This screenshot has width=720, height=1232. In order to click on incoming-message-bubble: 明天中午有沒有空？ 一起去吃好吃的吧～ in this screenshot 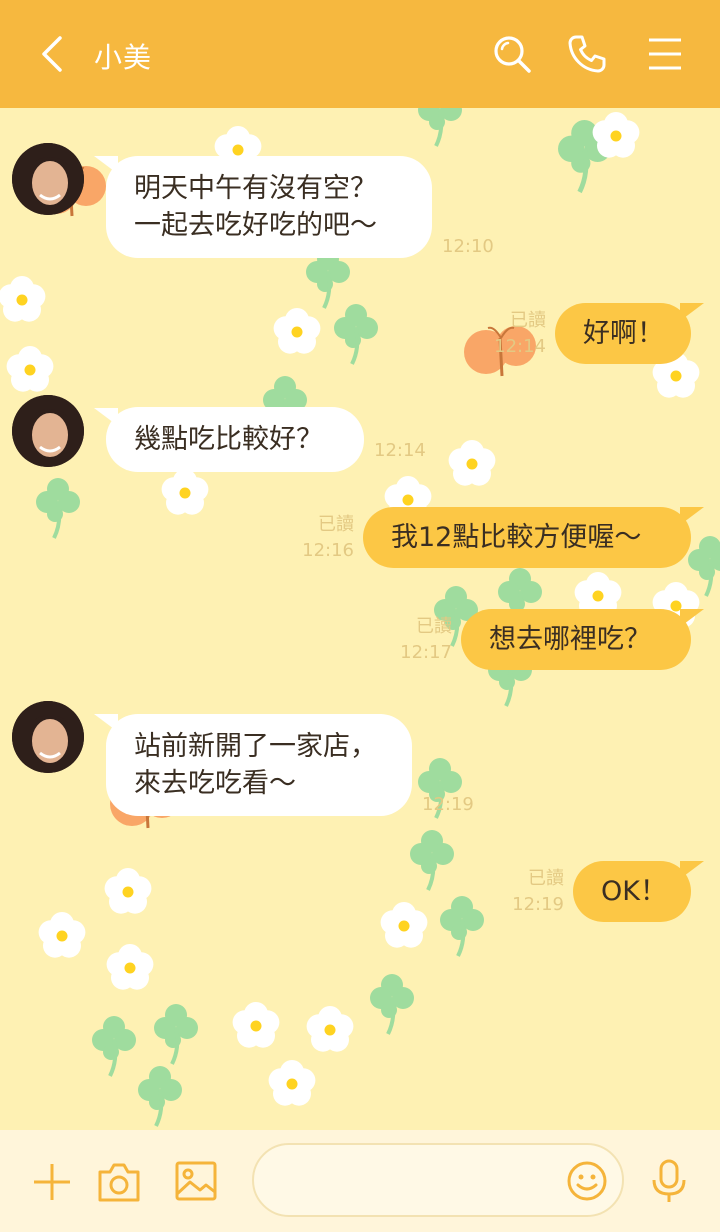, I will do `click(269, 207)`.